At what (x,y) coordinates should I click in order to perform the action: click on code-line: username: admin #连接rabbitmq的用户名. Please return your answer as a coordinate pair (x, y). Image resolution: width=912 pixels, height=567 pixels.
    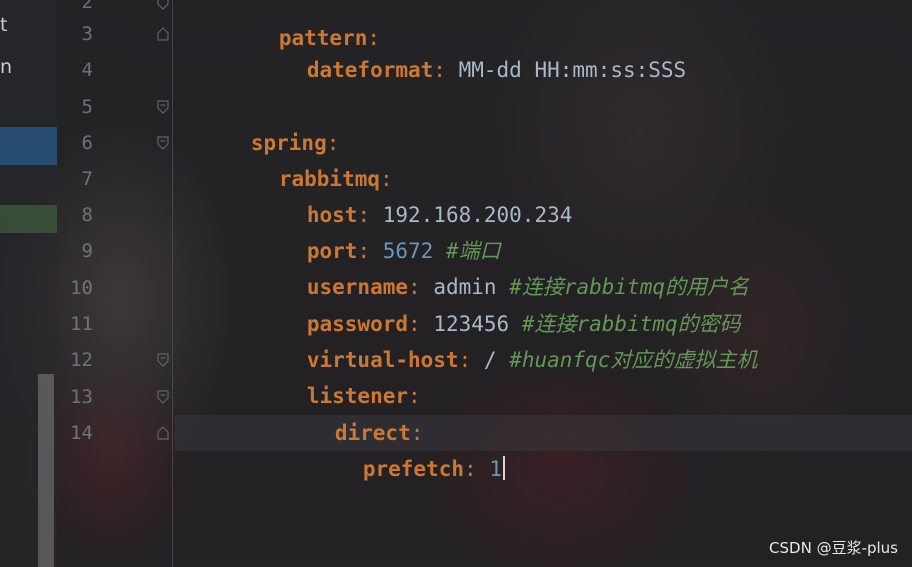
    Looking at the image, I should click on (490, 266).